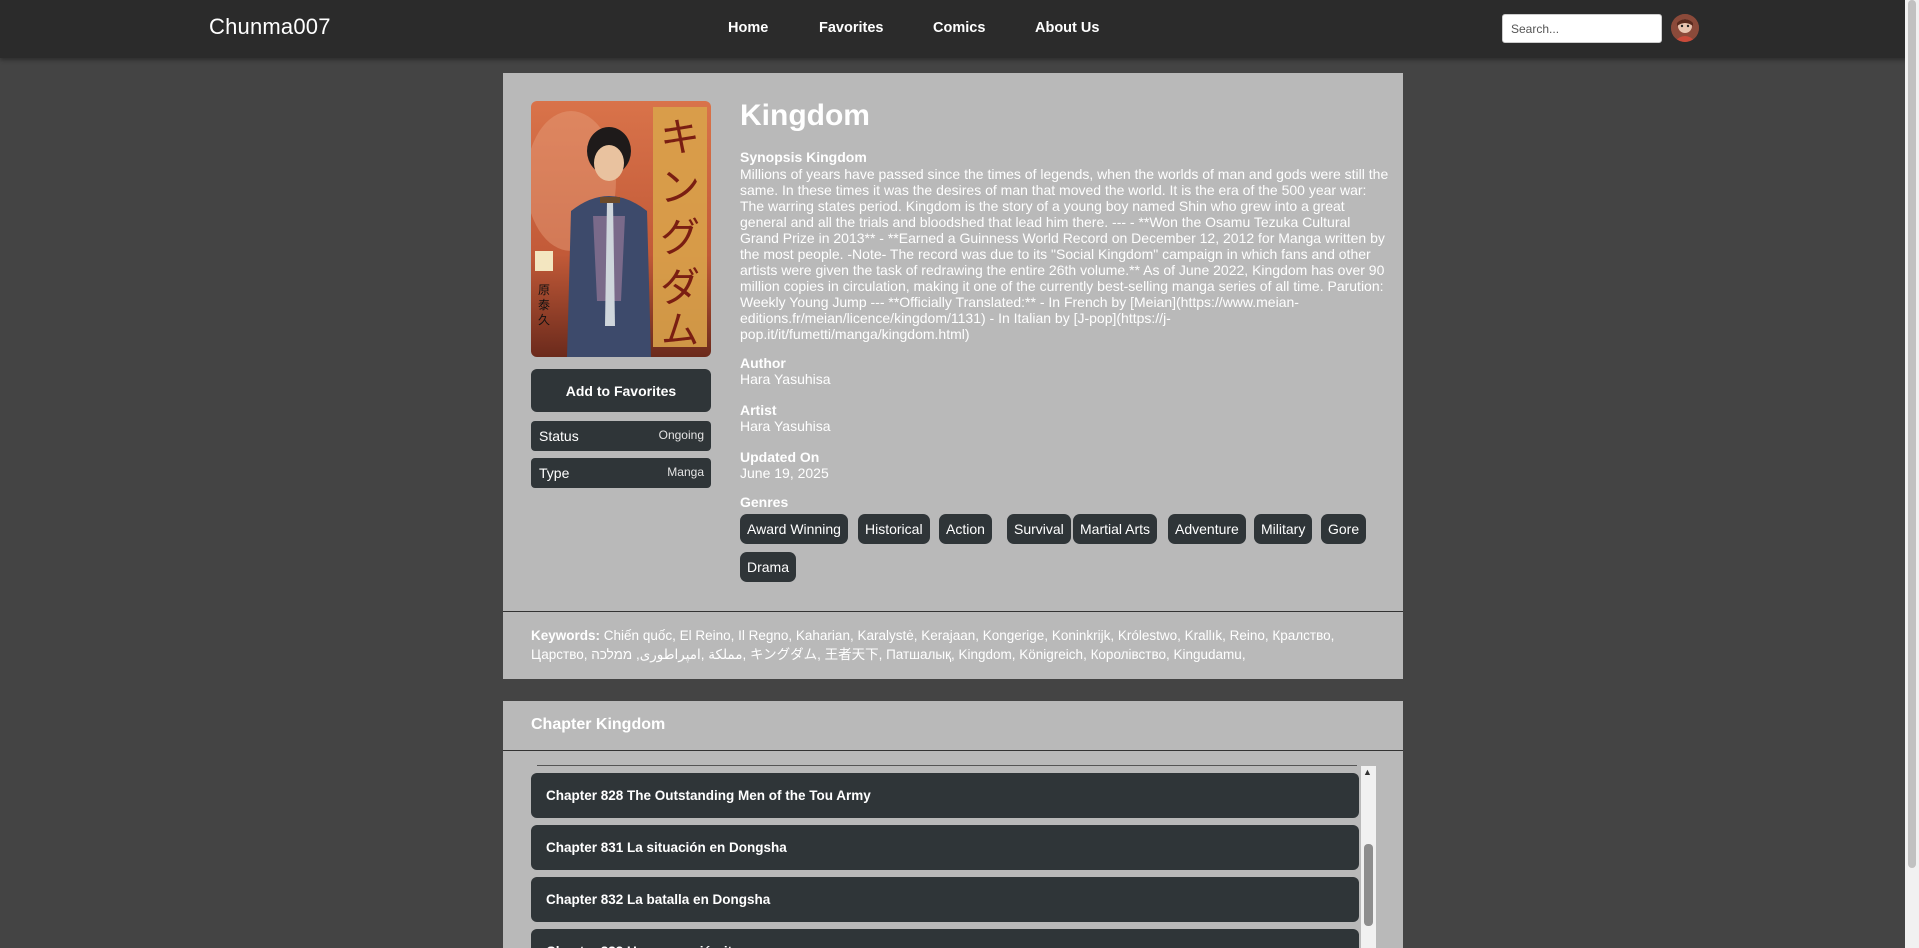 This screenshot has height=948, width=1919. What do you see at coordinates (1368, 885) in the screenshot?
I see `chapter-list-scrollbar-thumb` at bounding box center [1368, 885].